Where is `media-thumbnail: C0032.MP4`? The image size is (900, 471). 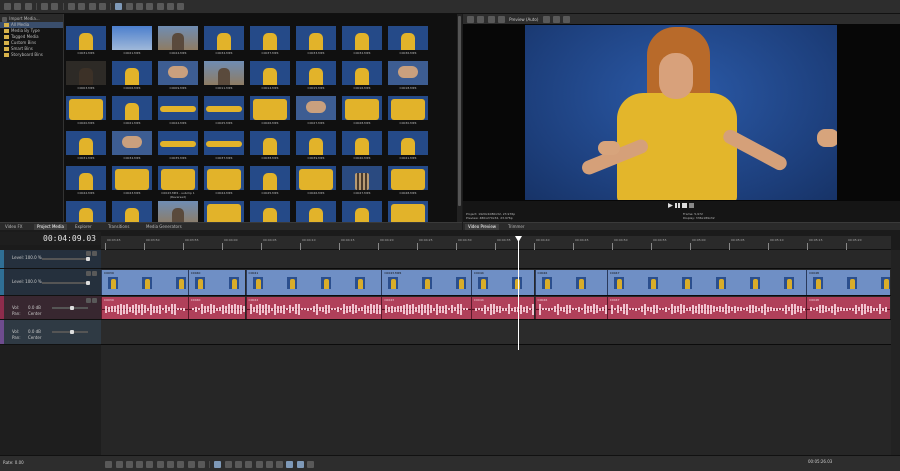 media-thumbnail: C0032.MP4 is located at coordinates (362, 43).